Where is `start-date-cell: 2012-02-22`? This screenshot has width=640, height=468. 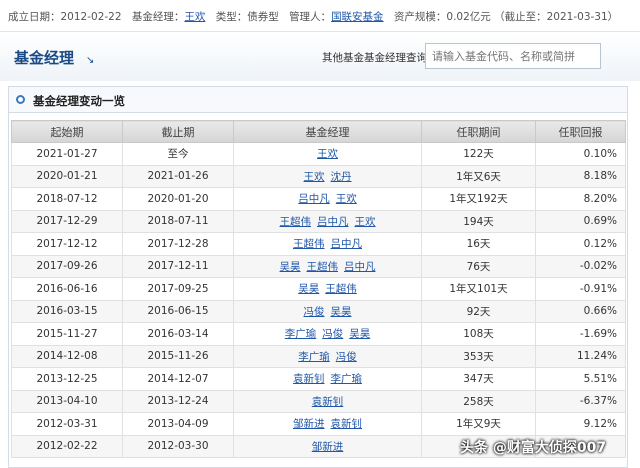
start-date-cell: 2012-02-22 is located at coordinates (67, 446).